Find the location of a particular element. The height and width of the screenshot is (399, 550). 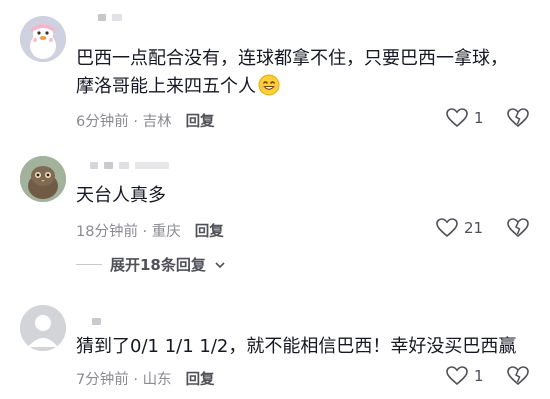

expand-replies-label: 展开18条回复 is located at coordinates (158, 265).